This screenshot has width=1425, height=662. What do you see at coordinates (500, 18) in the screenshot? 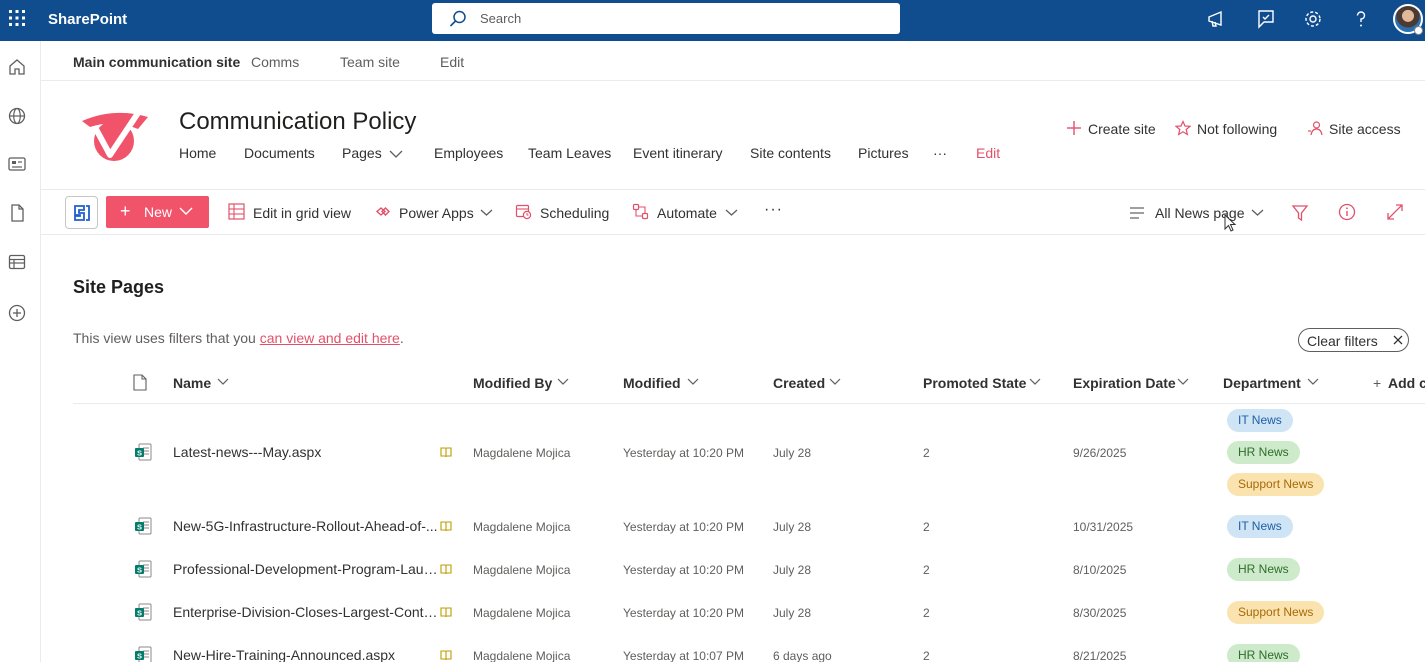
I see `search-input: Search` at bounding box center [500, 18].